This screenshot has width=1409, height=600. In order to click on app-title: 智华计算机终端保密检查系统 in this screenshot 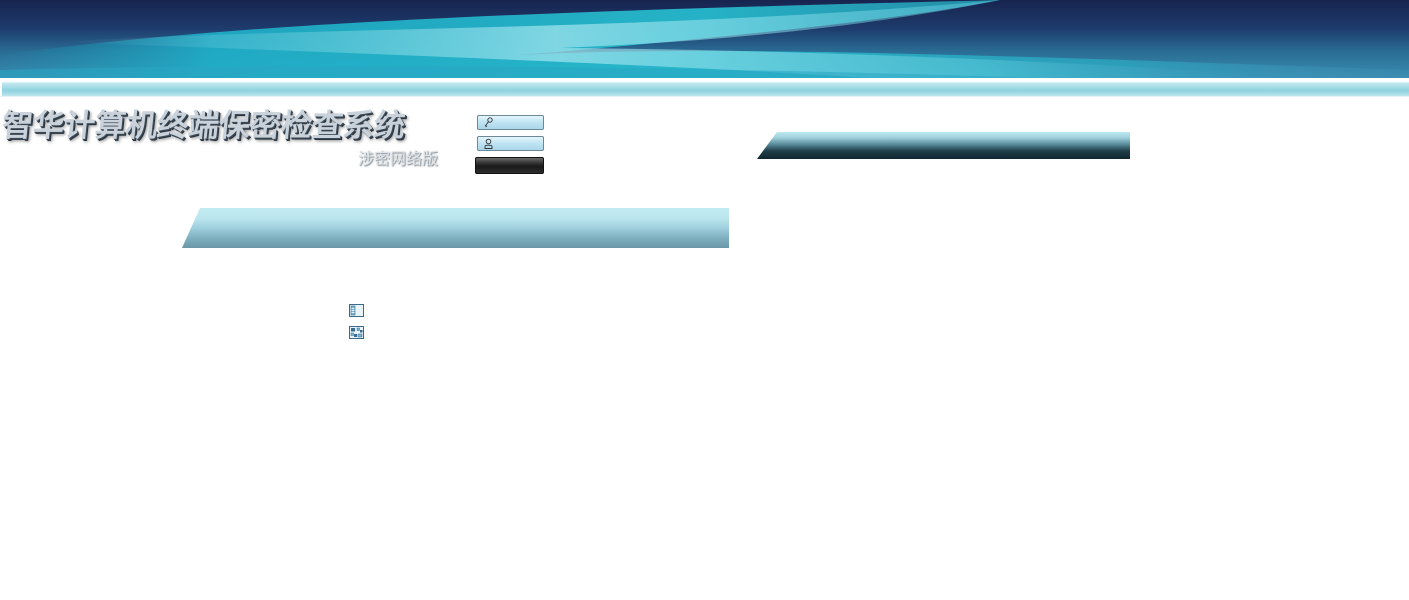, I will do `click(203, 126)`.